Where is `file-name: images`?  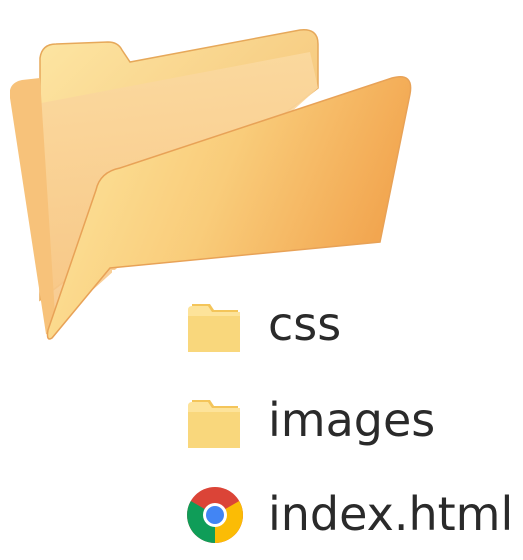
file-name: images is located at coordinates (352, 420).